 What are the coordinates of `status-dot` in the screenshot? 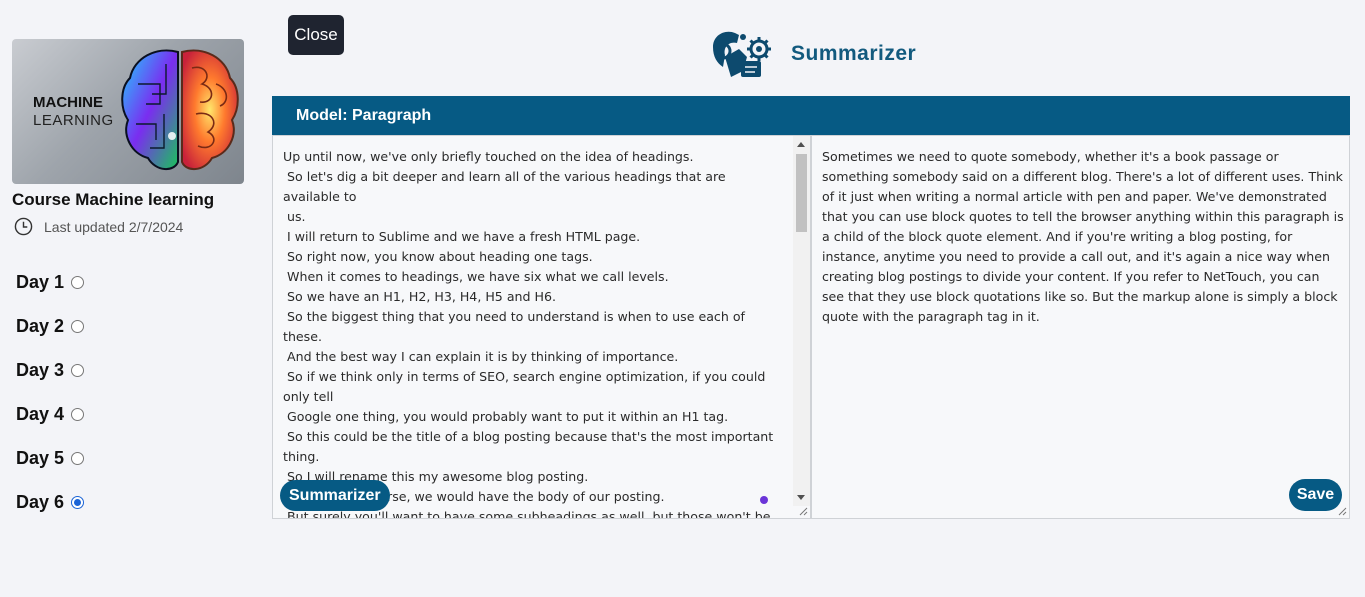 It's located at (764, 500).